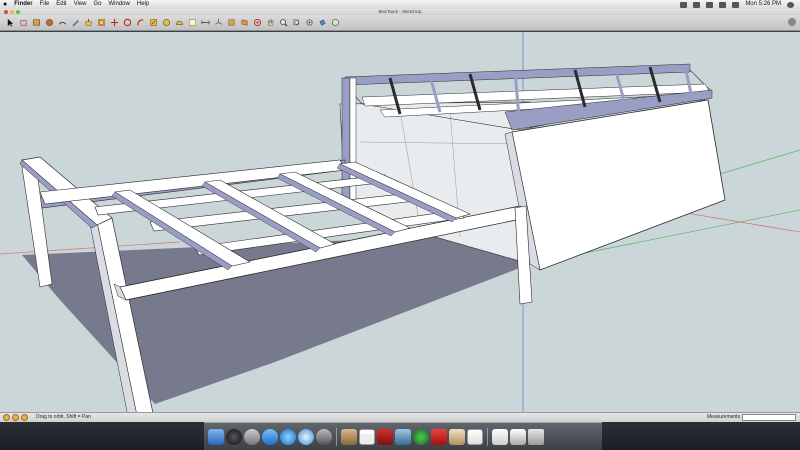 This screenshot has width=800, height=450. Describe the element at coordinates (792, 22) in the screenshot. I see `toolbar-toggle-icon` at that location.